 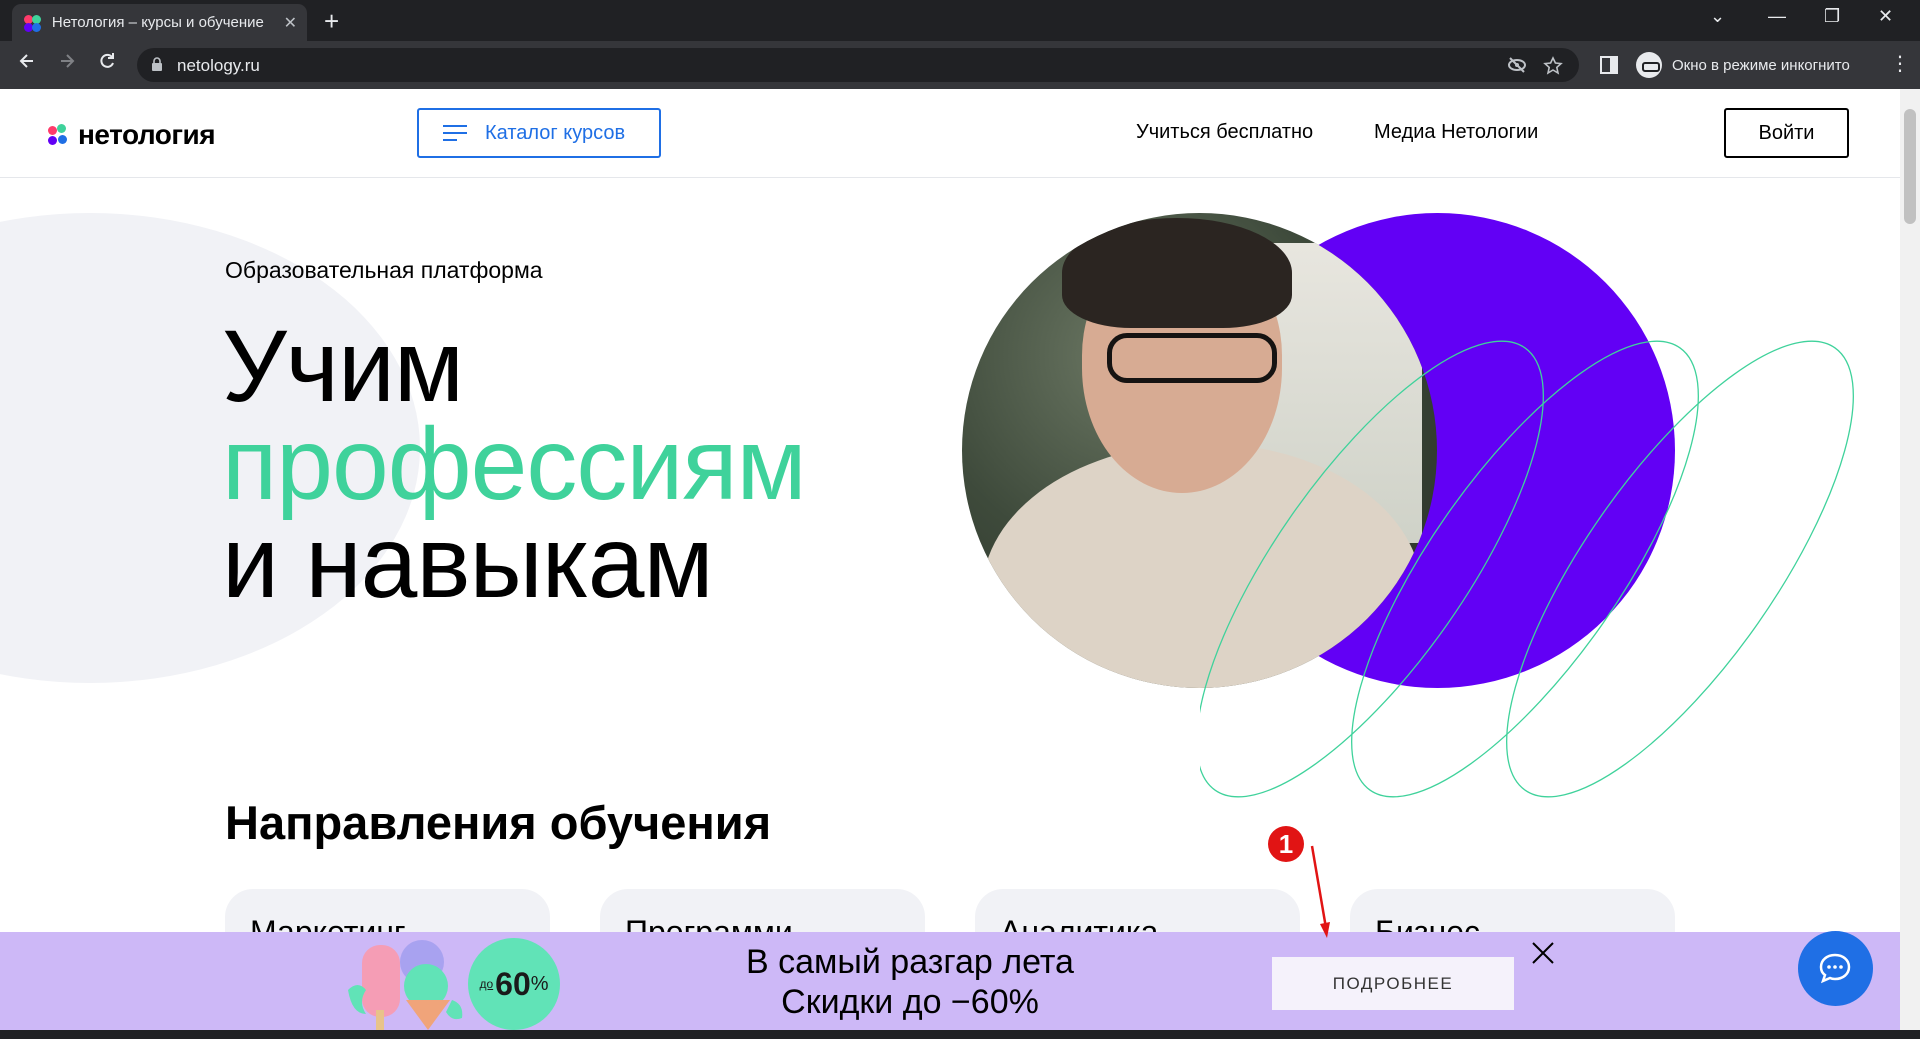 I want to click on eye-off-icon, so click(x=1517, y=65).